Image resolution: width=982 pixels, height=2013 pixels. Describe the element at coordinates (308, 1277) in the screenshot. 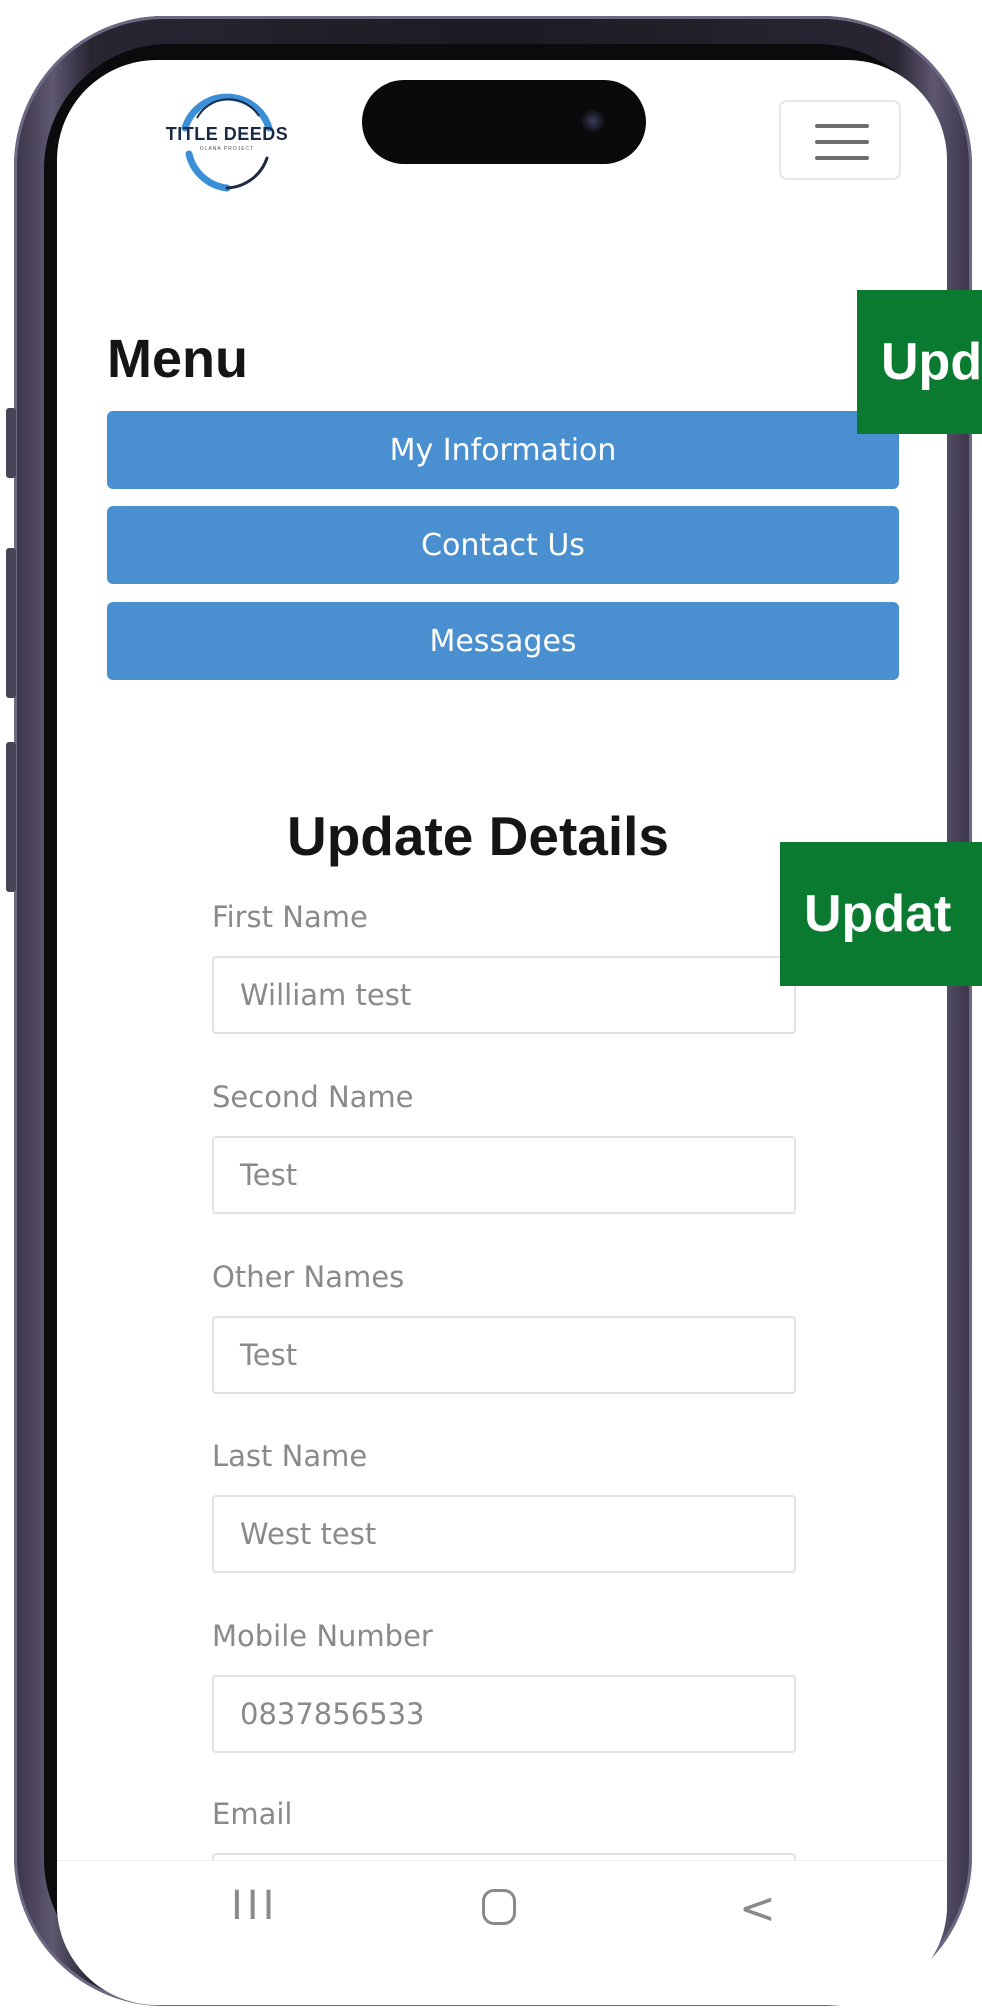

I see `other-names-label: Other Names` at that location.